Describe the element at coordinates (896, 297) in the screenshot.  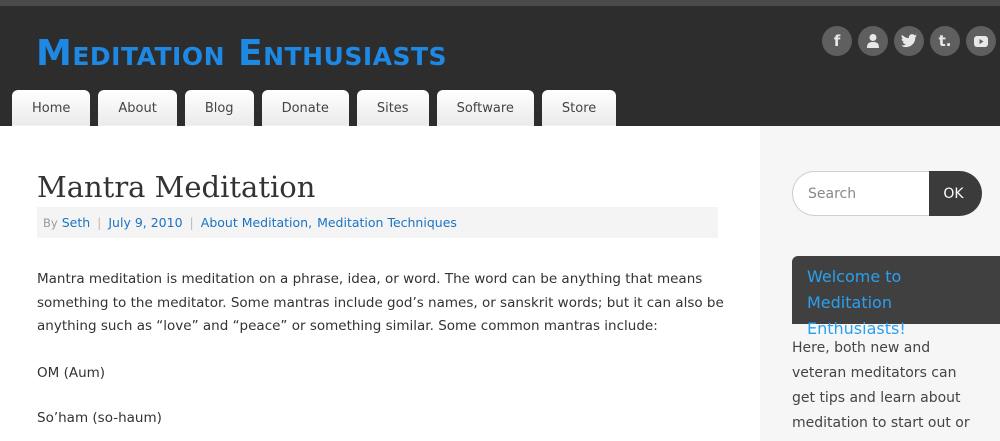
I see `widget-title: Welcome to Meditation Enthusiasts!` at that location.